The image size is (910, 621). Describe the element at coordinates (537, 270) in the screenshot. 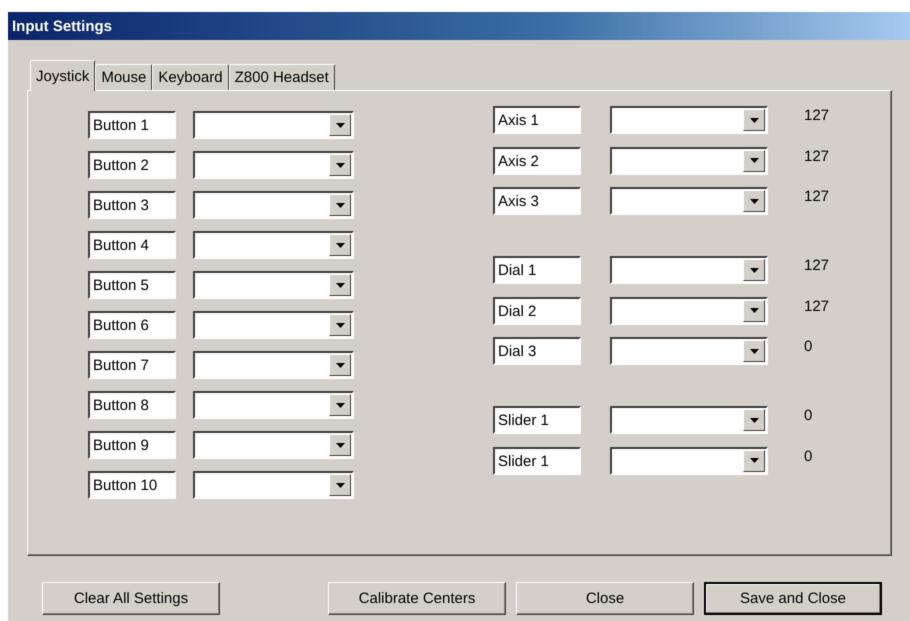

I see `input-name-field: Dial 1` at that location.